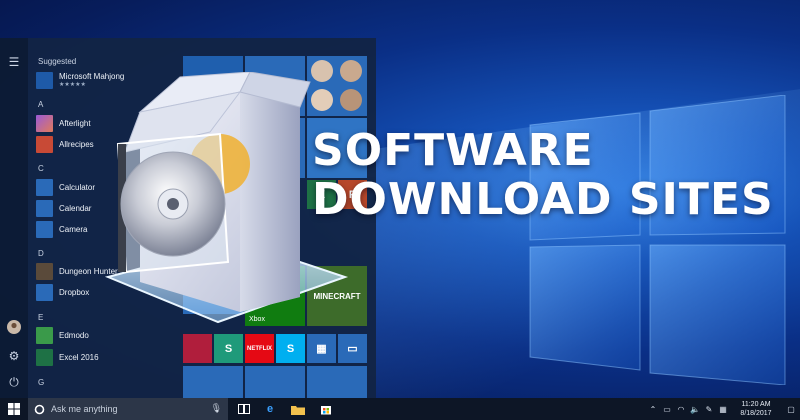 The width and height of the screenshot is (800, 420). What do you see at coordinates (543, 200) in the screenshot?
I see `headline-line-2: DOWNLOAD SITES` at bounding box center [543, 200].